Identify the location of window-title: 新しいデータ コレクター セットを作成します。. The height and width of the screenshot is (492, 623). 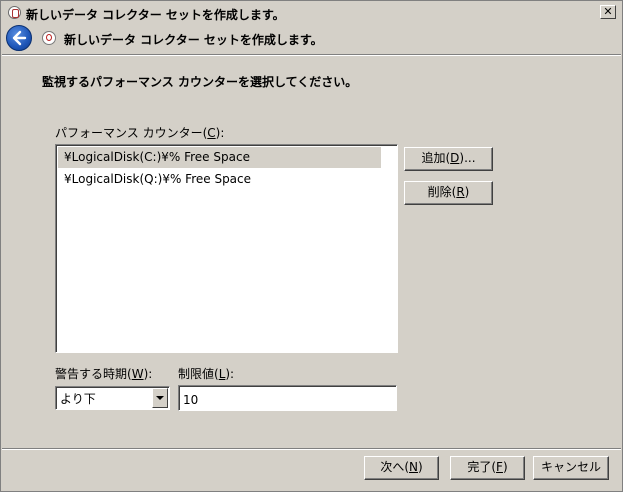
(155, 15).